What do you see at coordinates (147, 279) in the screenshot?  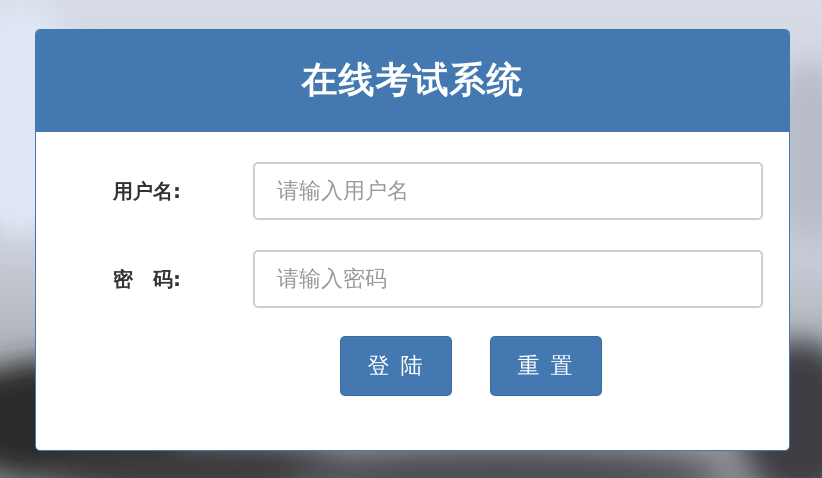 I see `field-label: 密 码:` at bounding box center [147, 279].